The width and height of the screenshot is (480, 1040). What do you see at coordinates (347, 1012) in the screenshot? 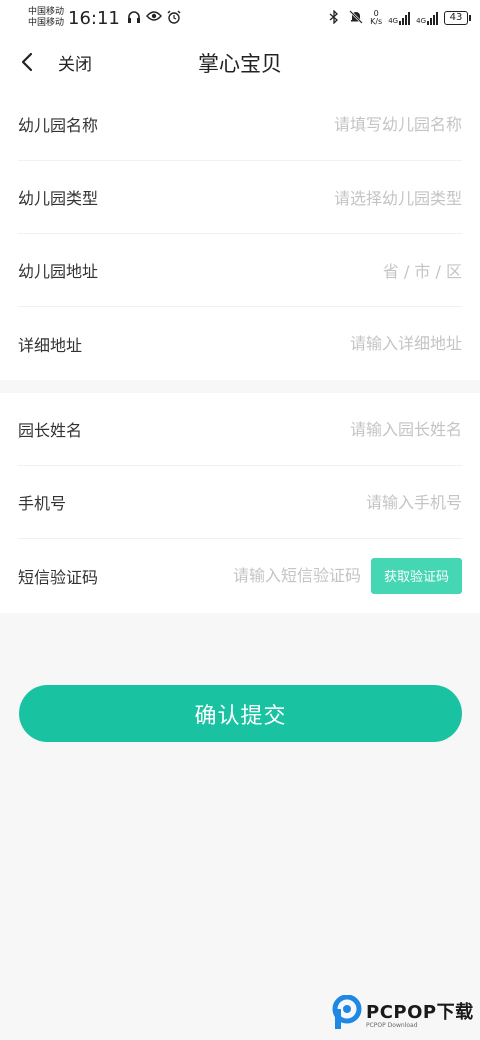
I see `pcpop-logo-icon` at bounding box center [347, 1012].